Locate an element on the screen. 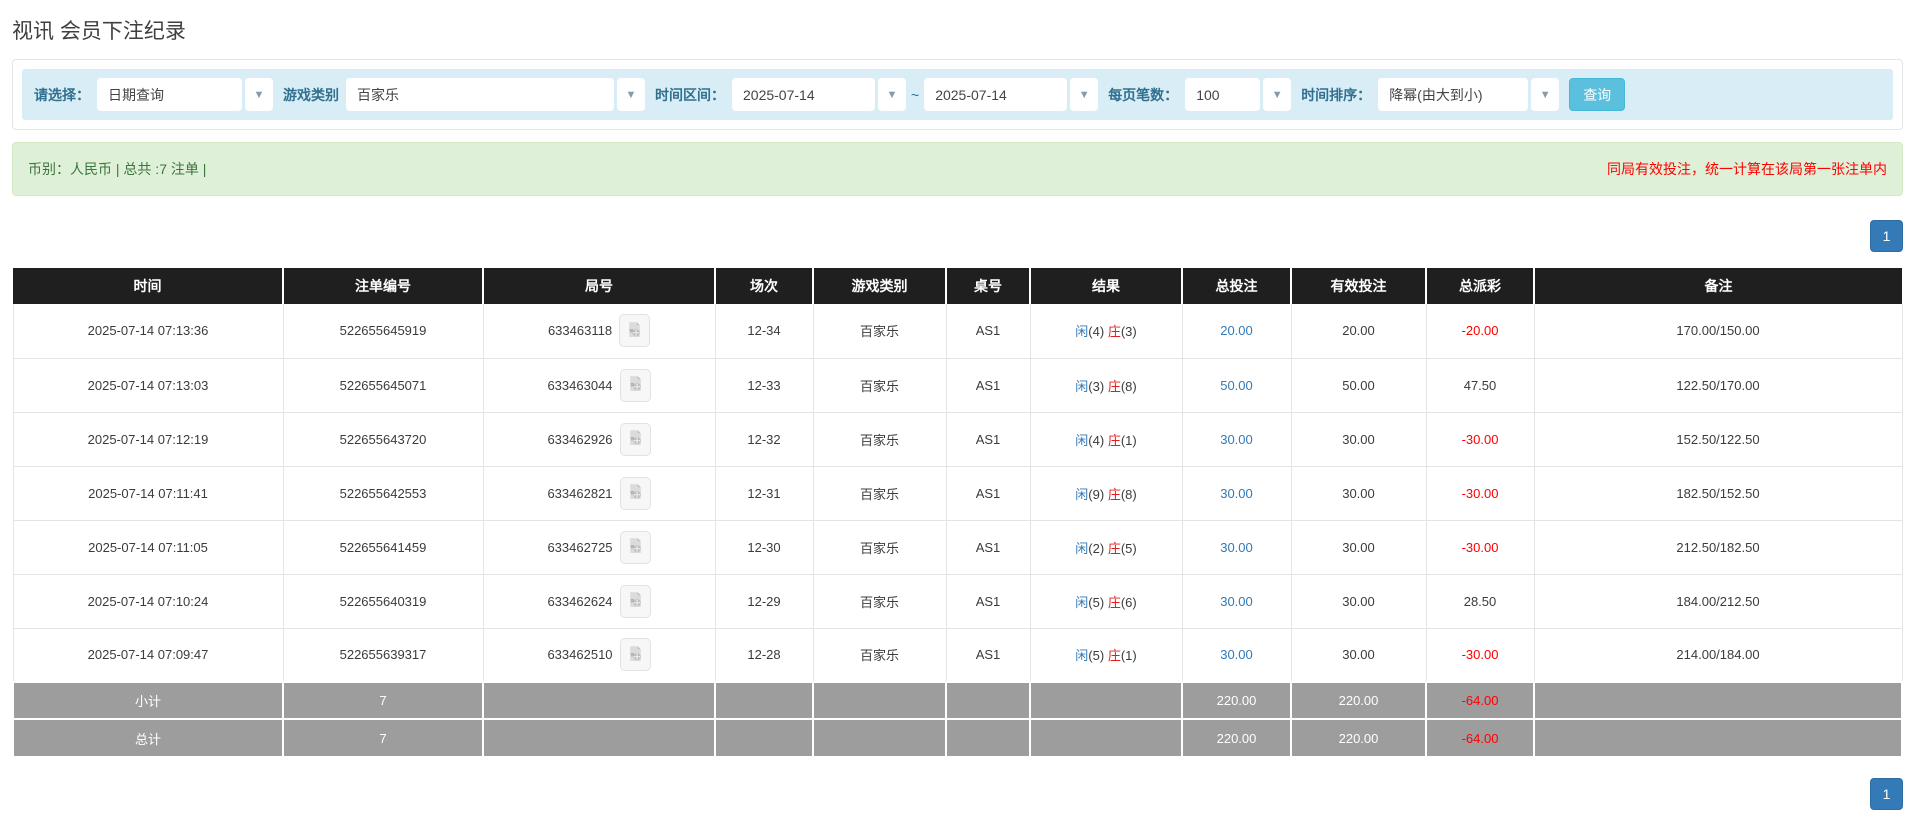 This screenshot has height=827, width=1915. game-type-select: 百家乐 ▼ is located at coordinates (495, 94).